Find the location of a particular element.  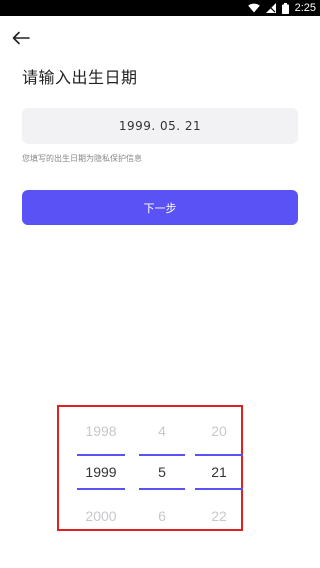

month-next: 6 is located at coordinates (162, 516).